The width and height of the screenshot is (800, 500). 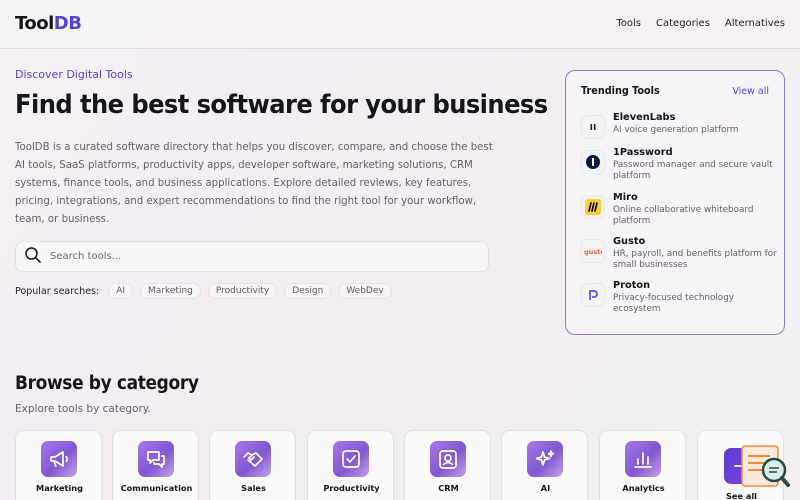 I want to click on search-icon, so click(x=33, y=257).